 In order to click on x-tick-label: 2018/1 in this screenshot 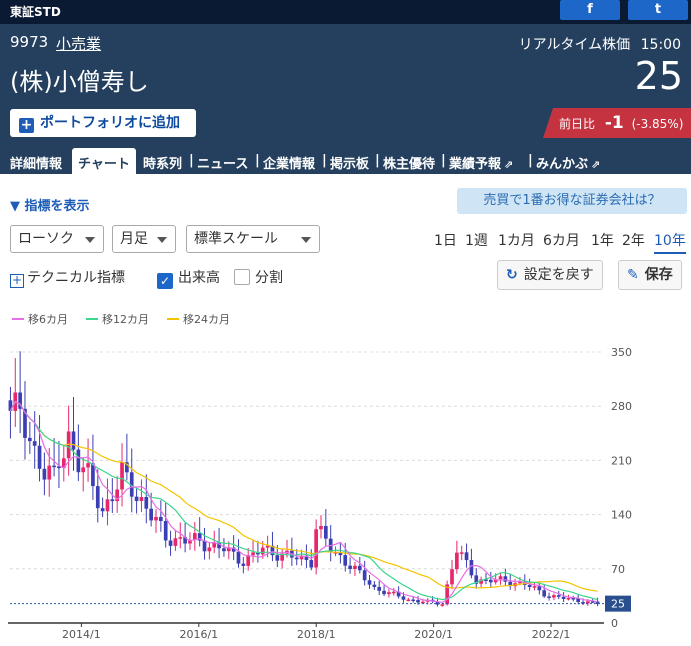, I will do `click(316, 634)`.